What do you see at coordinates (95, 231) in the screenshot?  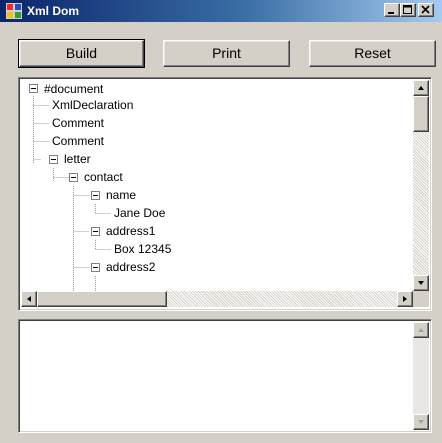 I see `expander-address1` at bounding box center [95, 231].